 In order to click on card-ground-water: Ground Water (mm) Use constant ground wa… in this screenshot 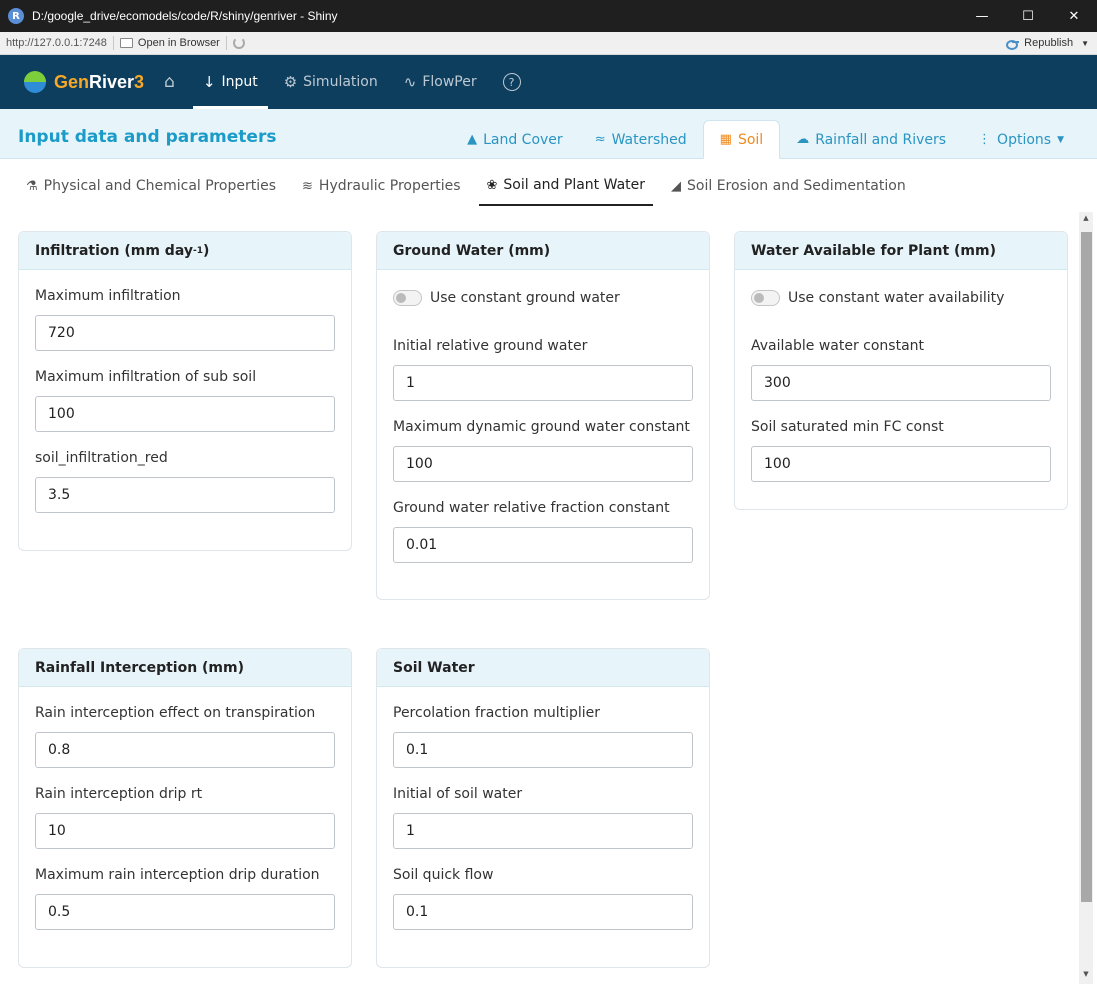, I will do `click(543, 415)`.